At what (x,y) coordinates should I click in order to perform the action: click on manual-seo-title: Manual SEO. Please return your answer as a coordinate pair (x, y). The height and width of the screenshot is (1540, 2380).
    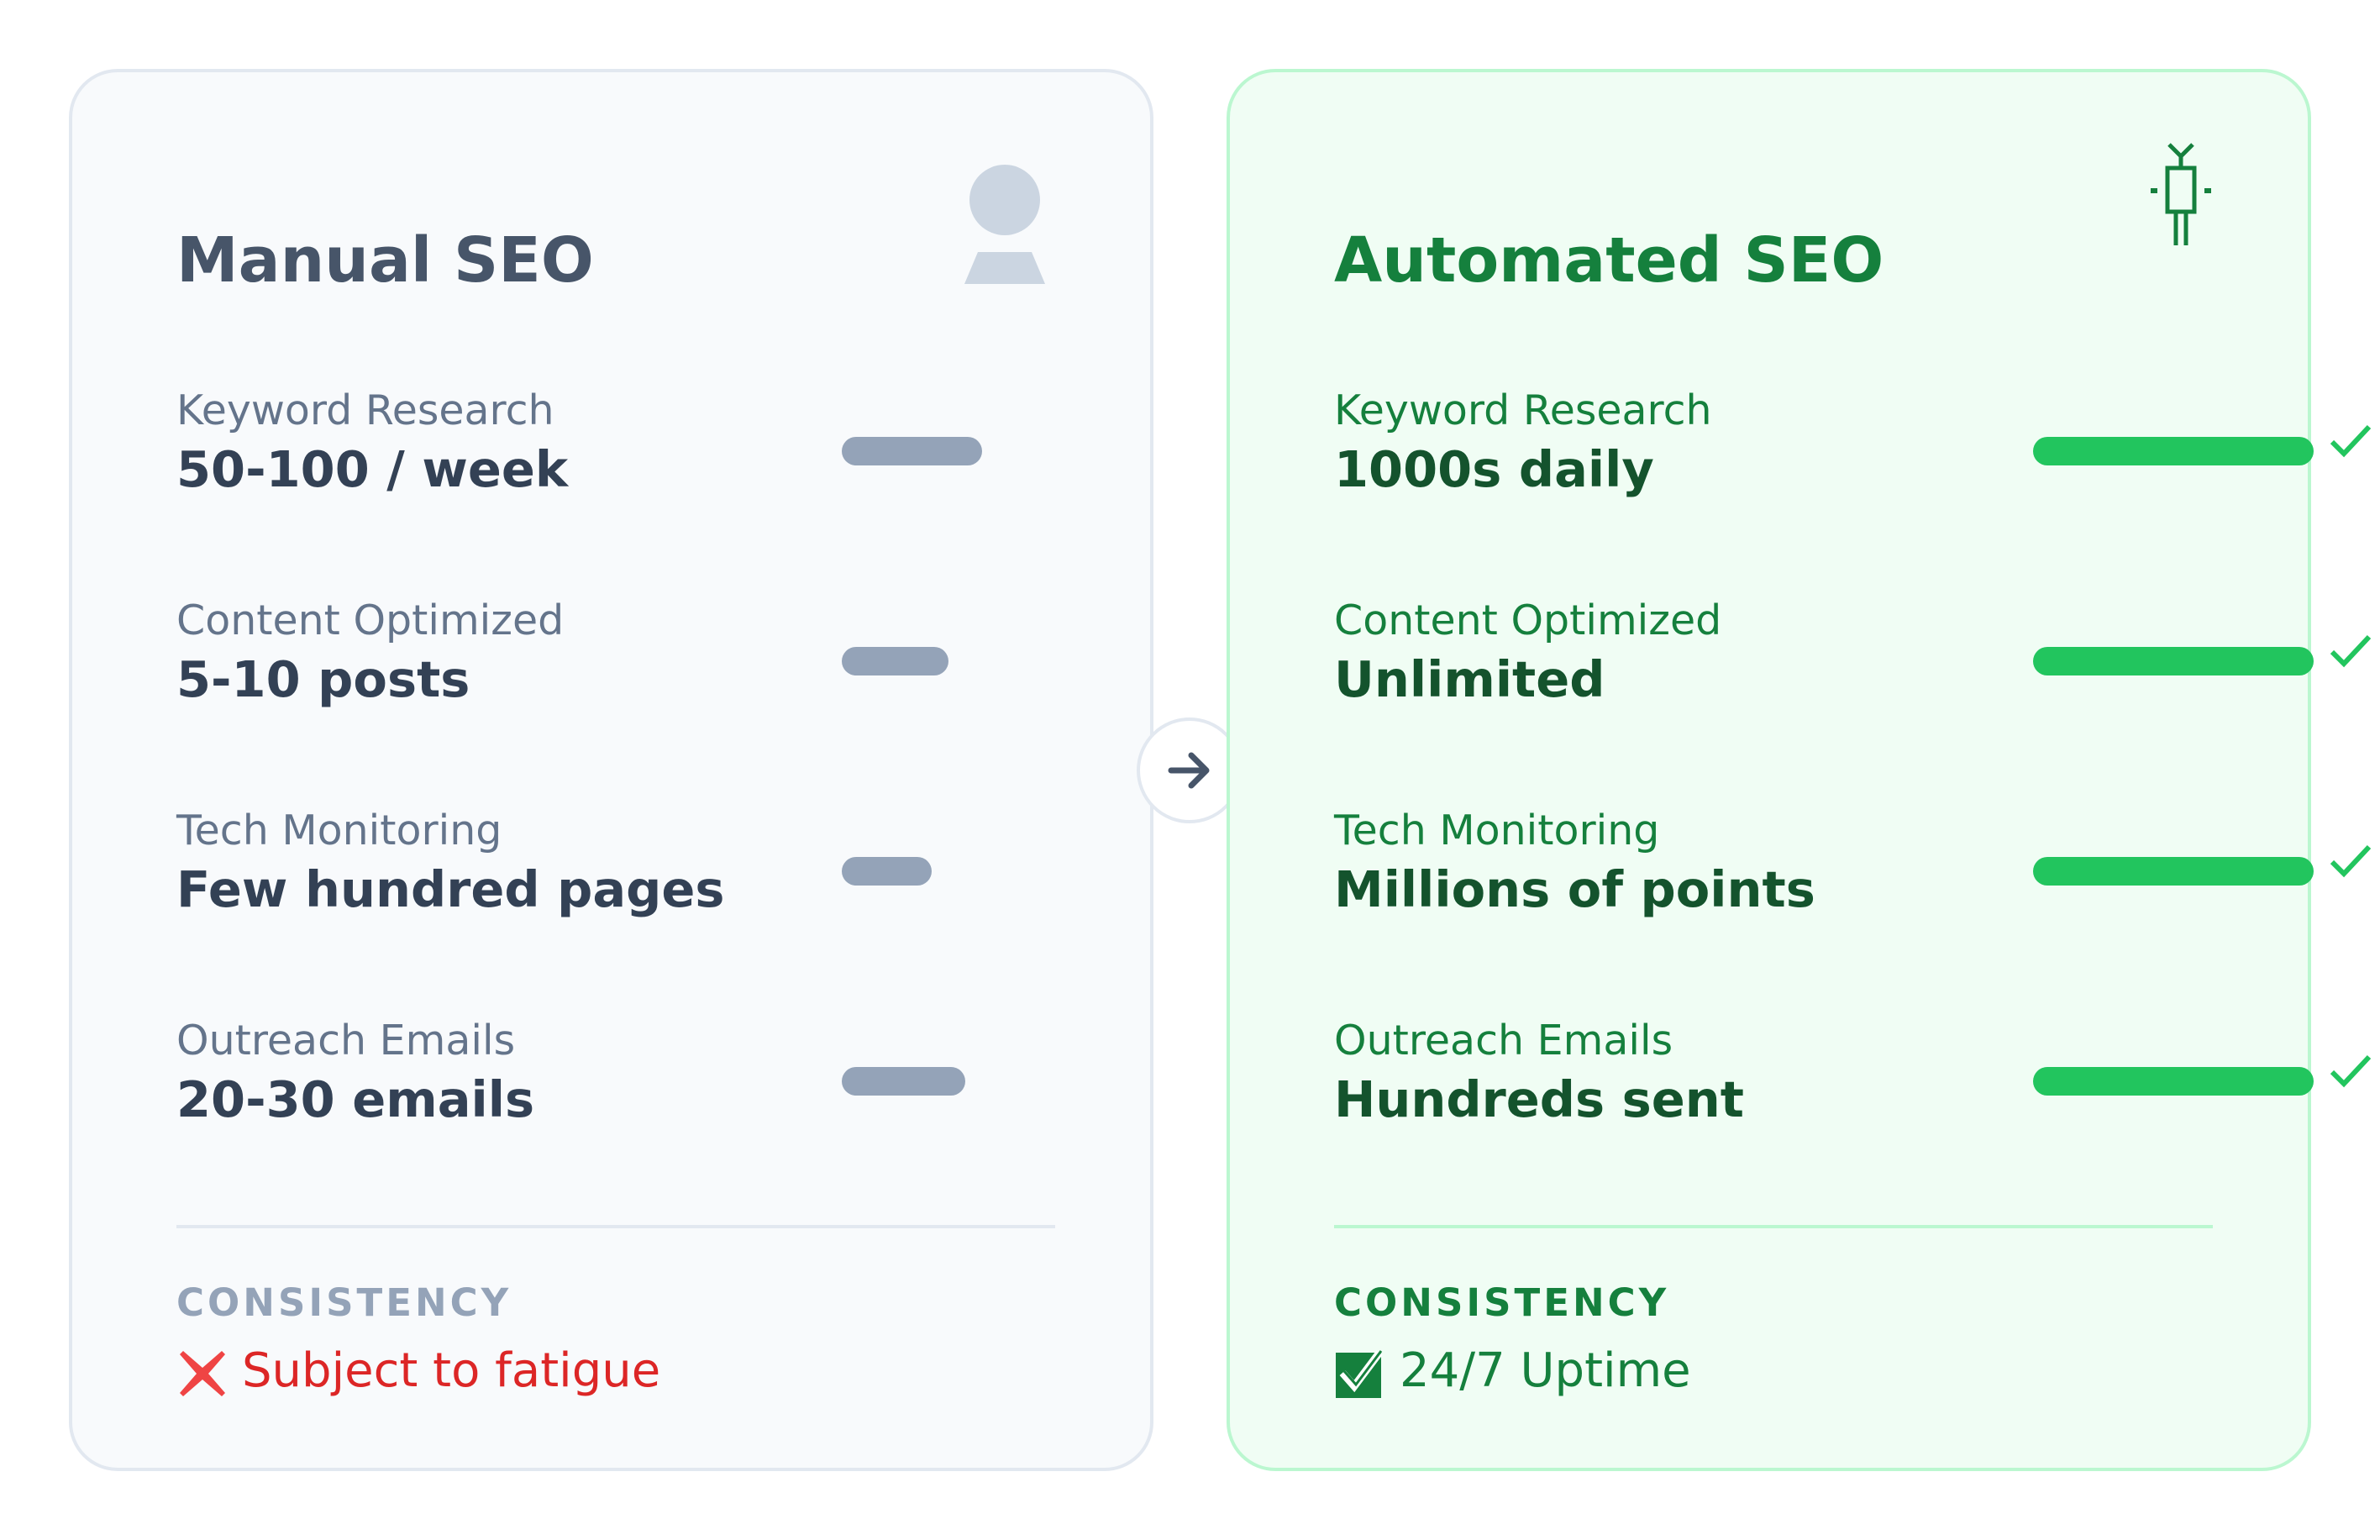
    Looking at the image, I should click on (385, 260).